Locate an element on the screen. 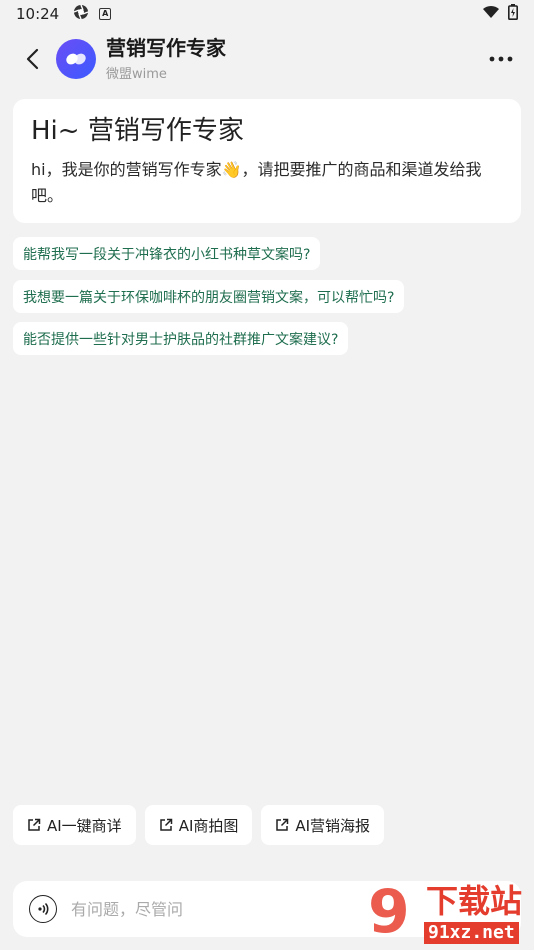 The width and height of the screenshot is (534, 950). page-title: 营销写作专家 is located at coordinates (166, 48).